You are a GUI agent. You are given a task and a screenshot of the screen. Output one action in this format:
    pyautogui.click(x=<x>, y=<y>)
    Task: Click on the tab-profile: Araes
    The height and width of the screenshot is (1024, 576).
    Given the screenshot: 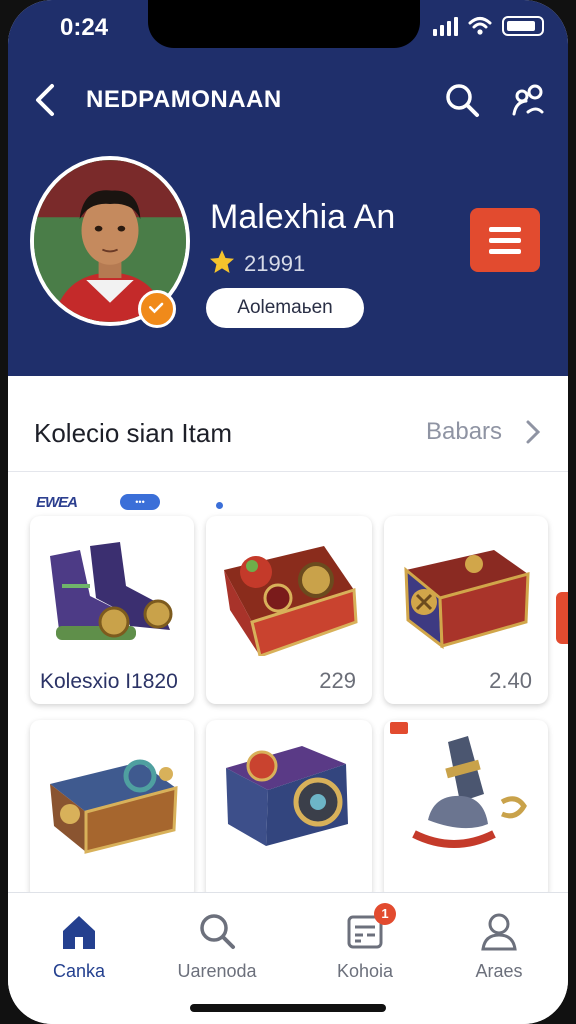 What is the action you would take?
    pyautogui.click(x=499, y=951)
    